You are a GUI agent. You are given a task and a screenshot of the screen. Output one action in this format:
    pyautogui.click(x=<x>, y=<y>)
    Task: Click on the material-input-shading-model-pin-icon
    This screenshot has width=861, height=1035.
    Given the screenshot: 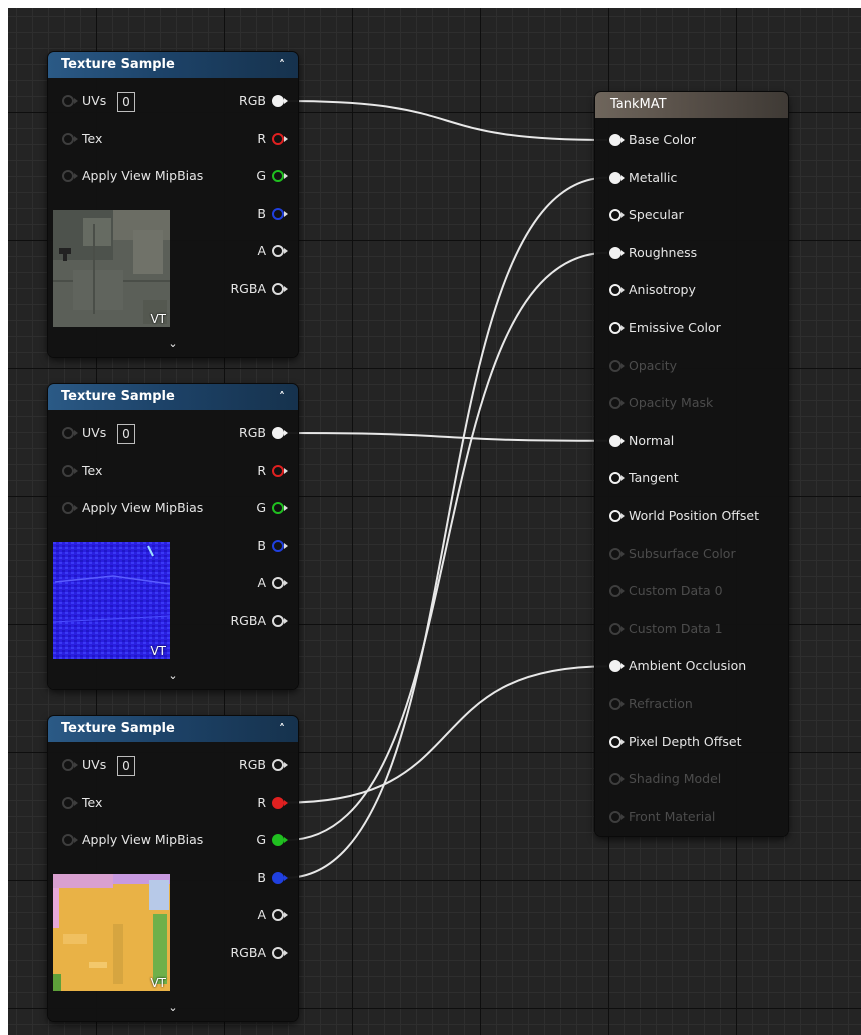 What is the action you would take?
    pyautogui.click(x=617, y=779)
    